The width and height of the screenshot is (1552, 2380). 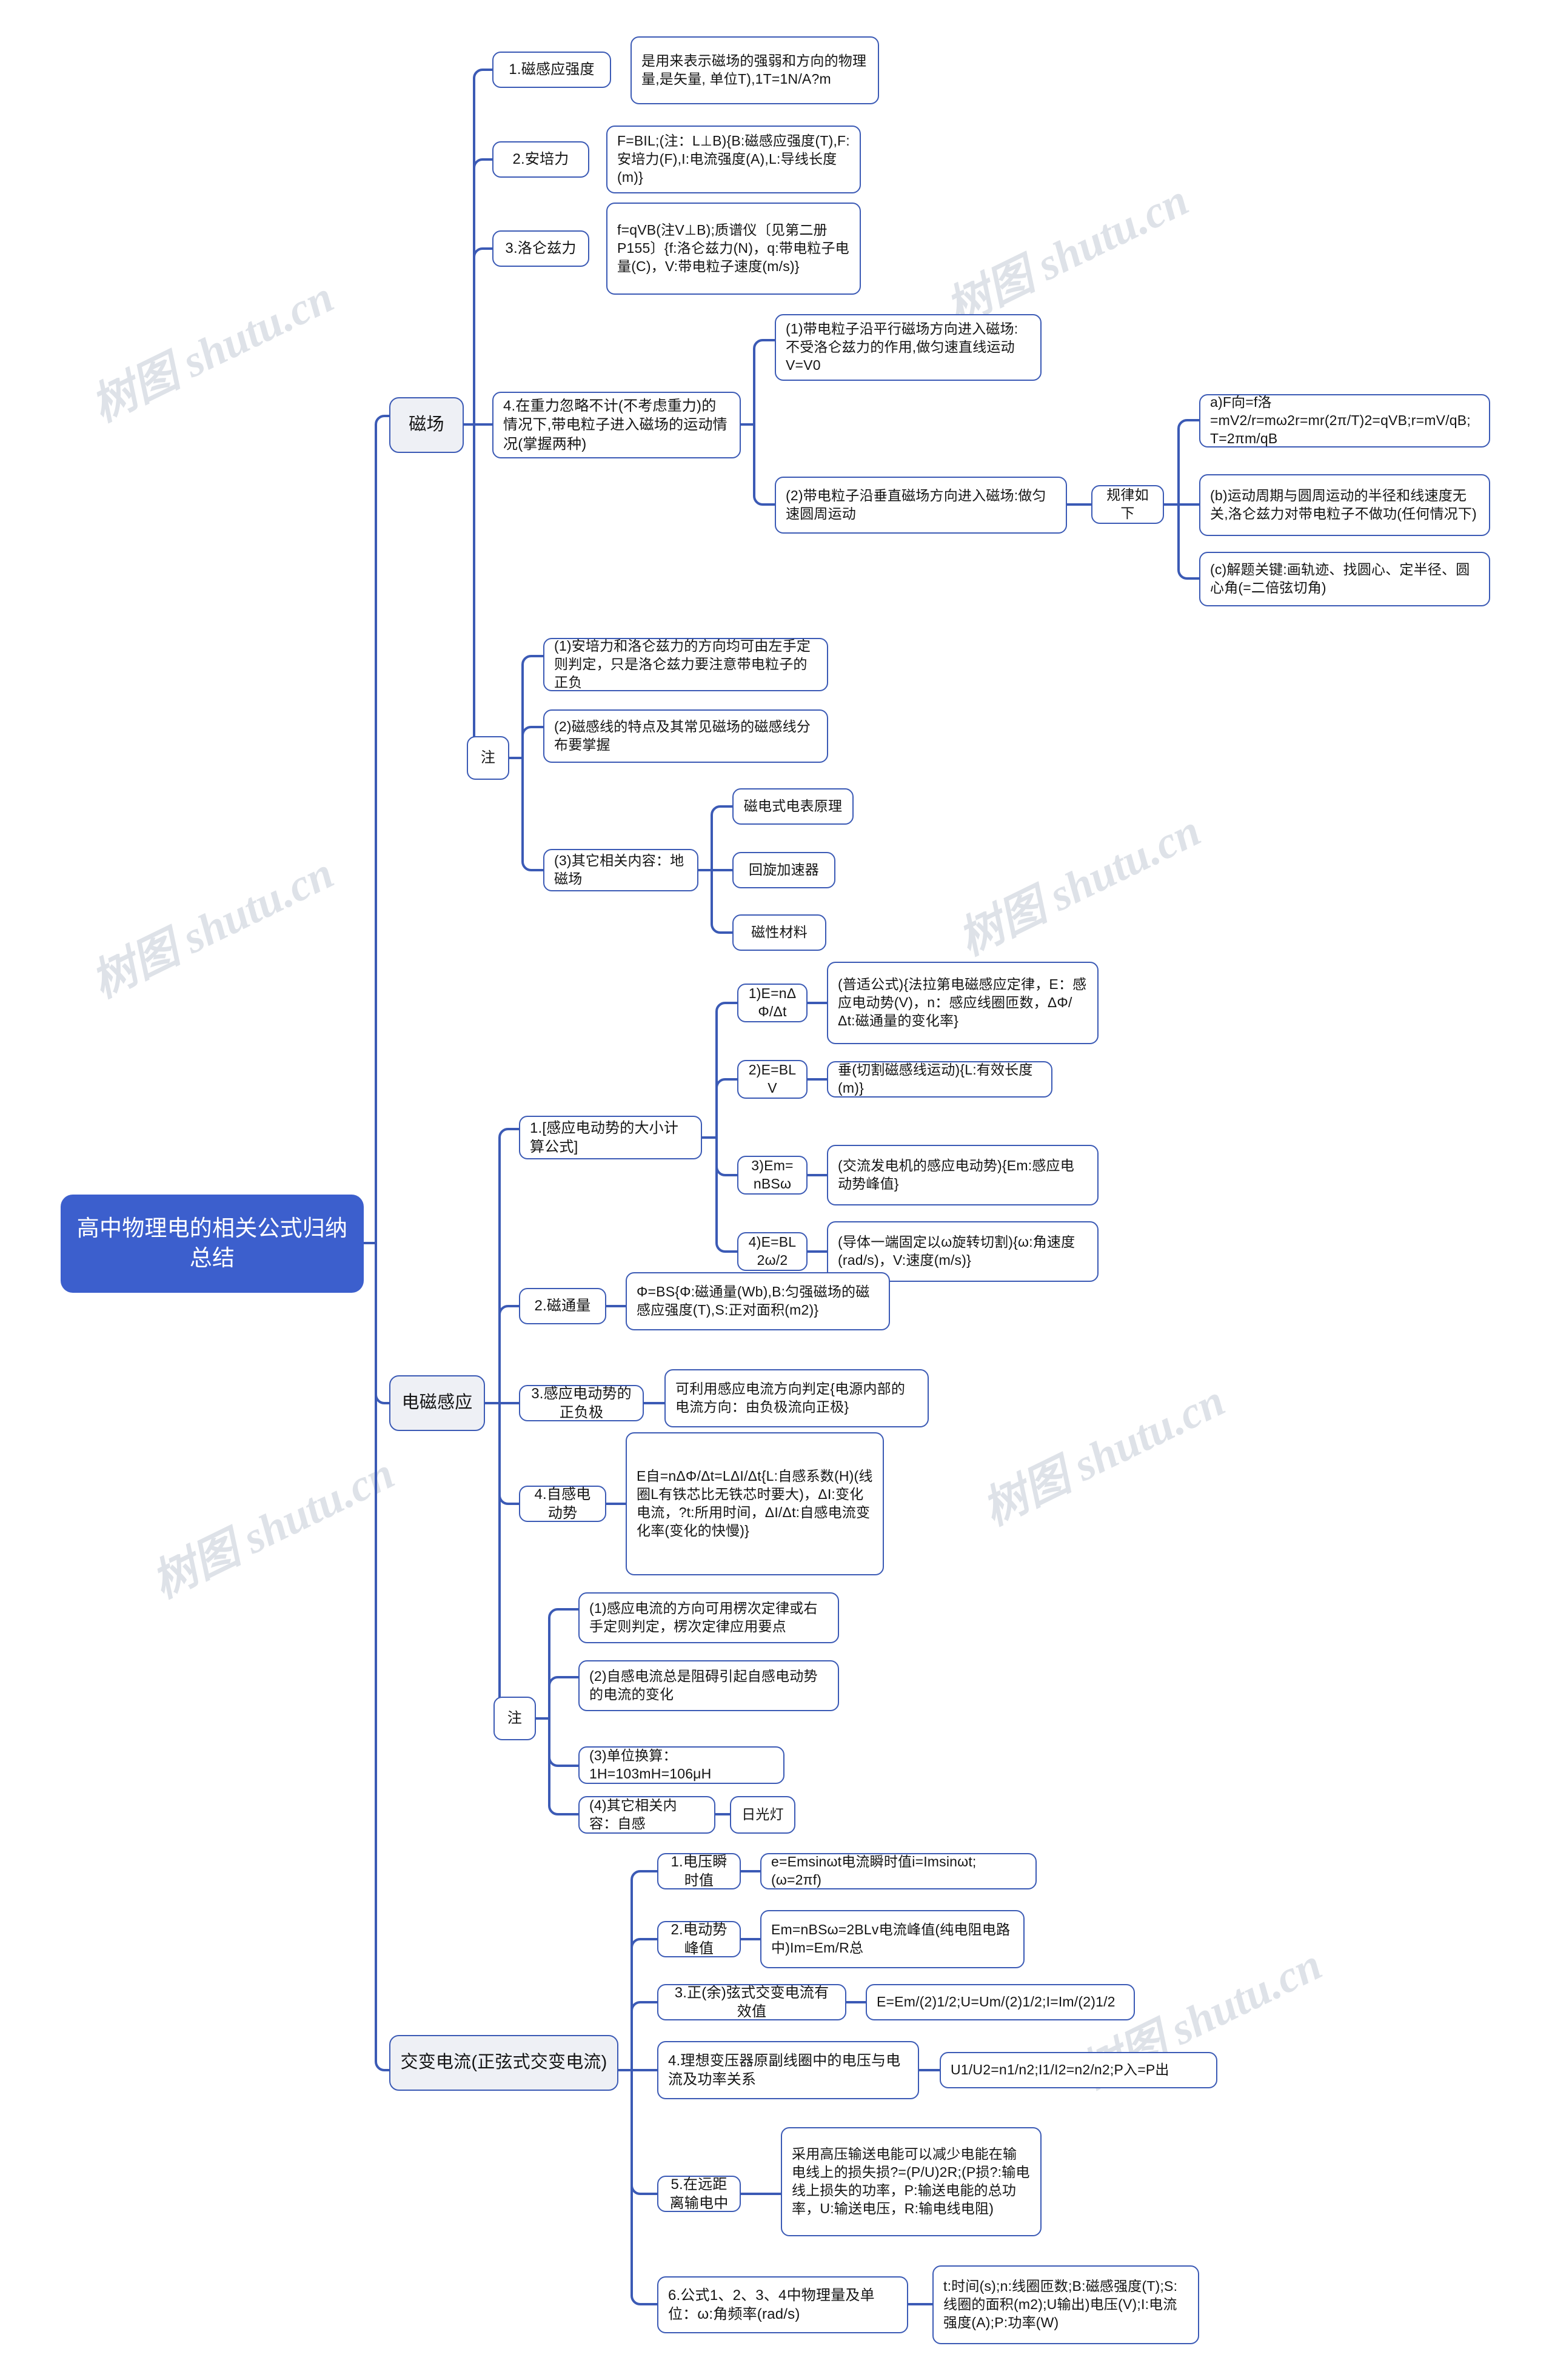 I want to click on detail-instant-voltage: e=Emsinωt电流瞬时值i=Imsinωt;(ω=2πf), so click(x=898, y=1871).